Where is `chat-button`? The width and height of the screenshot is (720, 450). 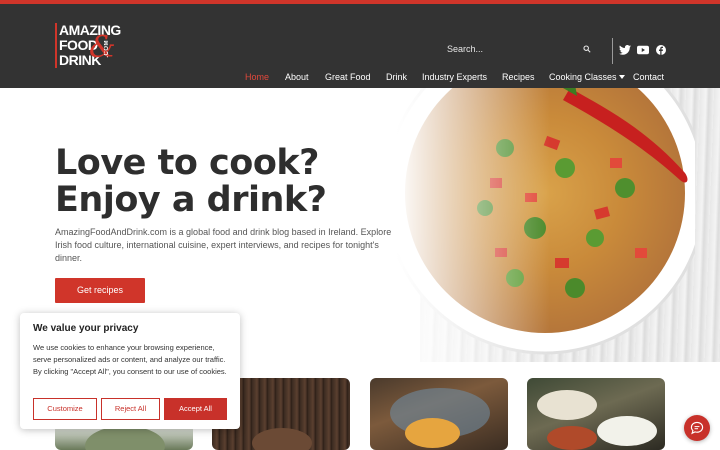 chat-button is located at coordinates (697, 428).